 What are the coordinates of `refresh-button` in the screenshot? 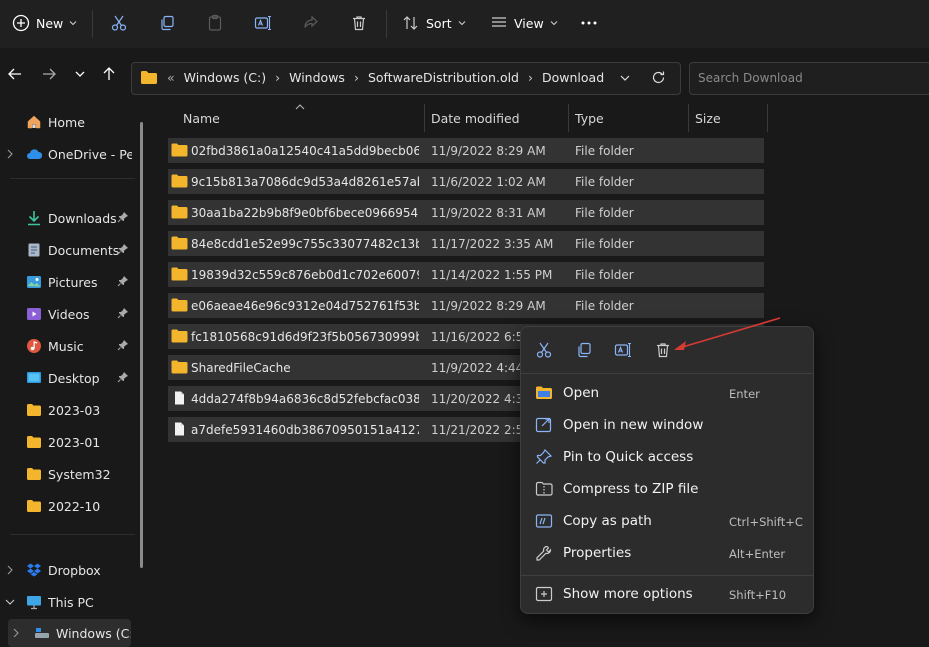 It's located at (658, 77).